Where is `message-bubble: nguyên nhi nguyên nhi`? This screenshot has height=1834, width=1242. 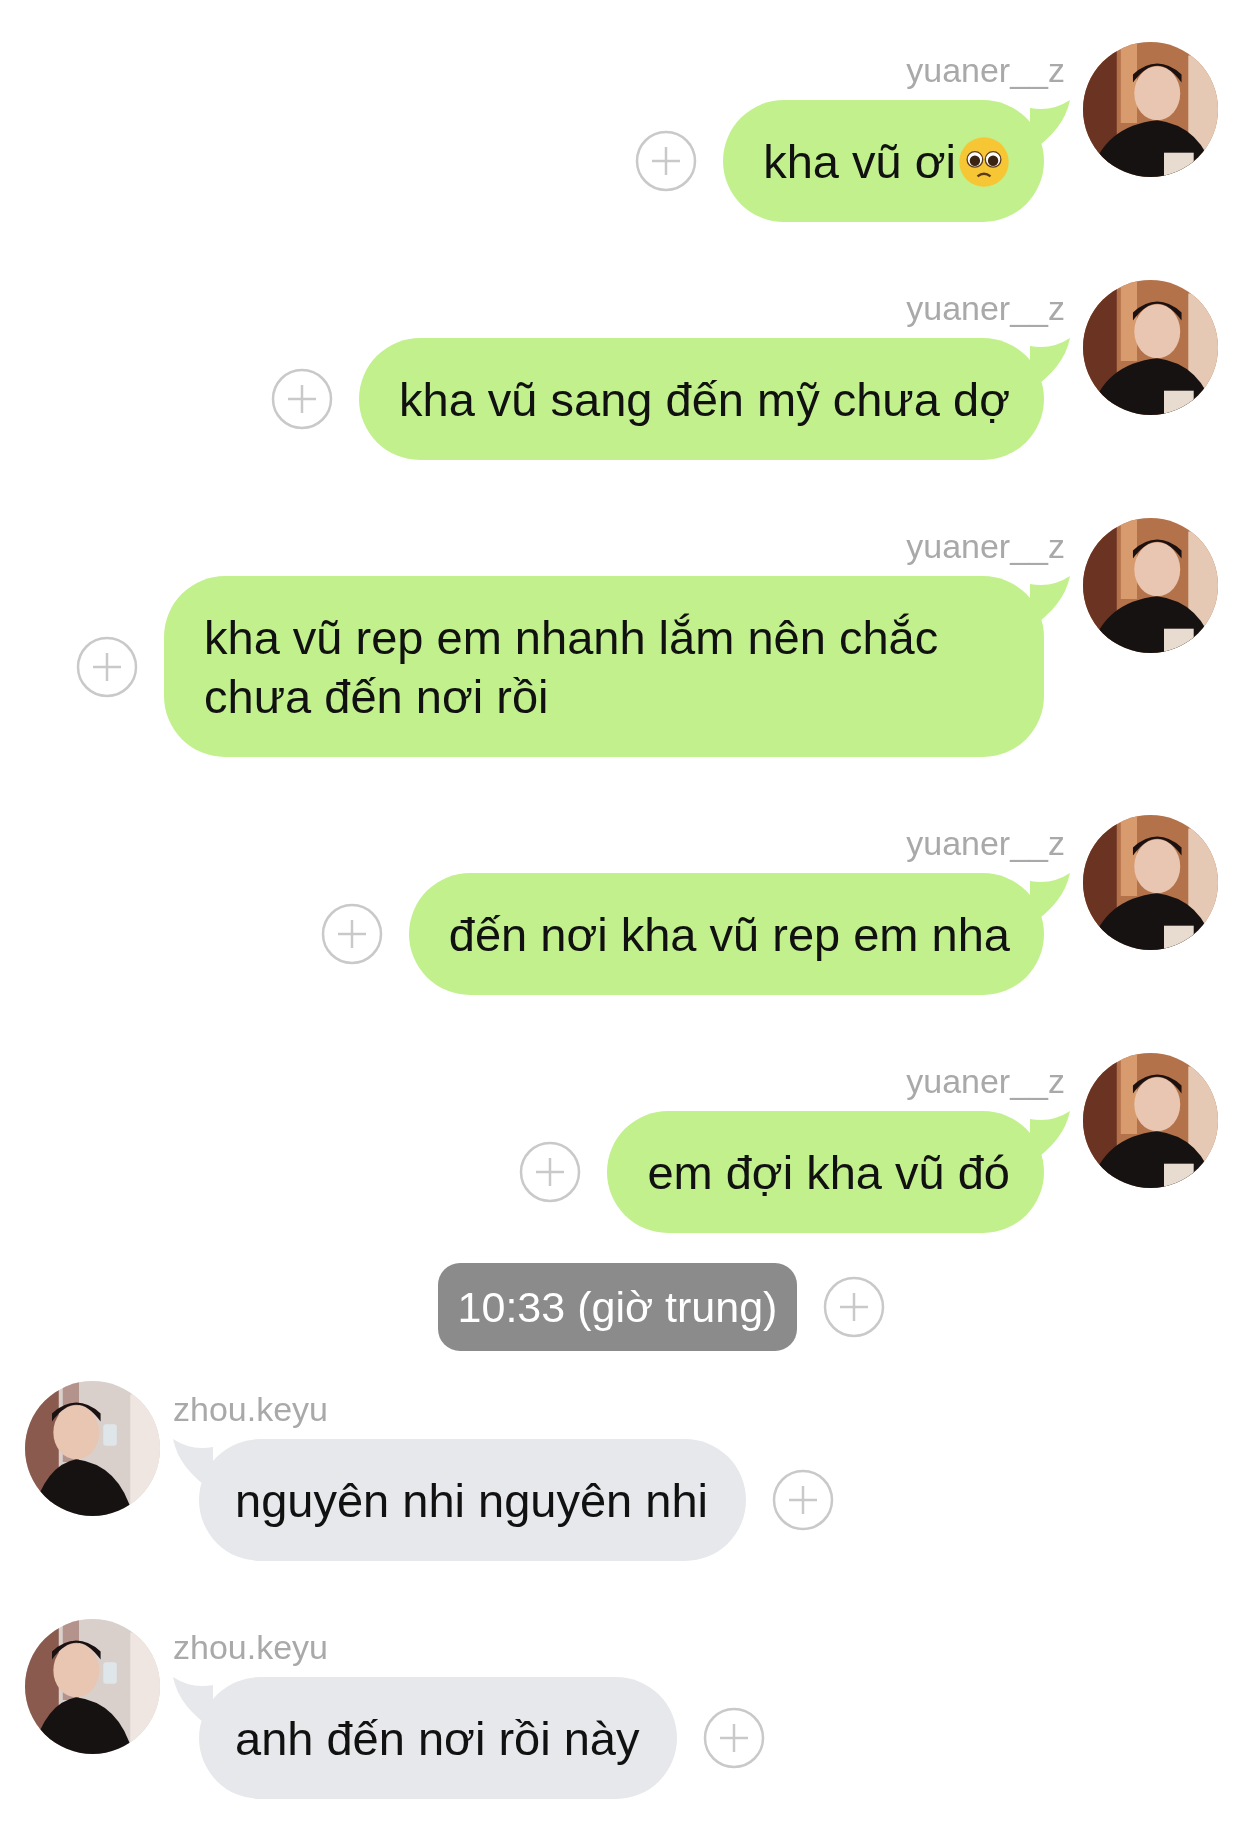 message-bubble: nguyên nhi nguyên nhi is located at coordinates (472, 1500).